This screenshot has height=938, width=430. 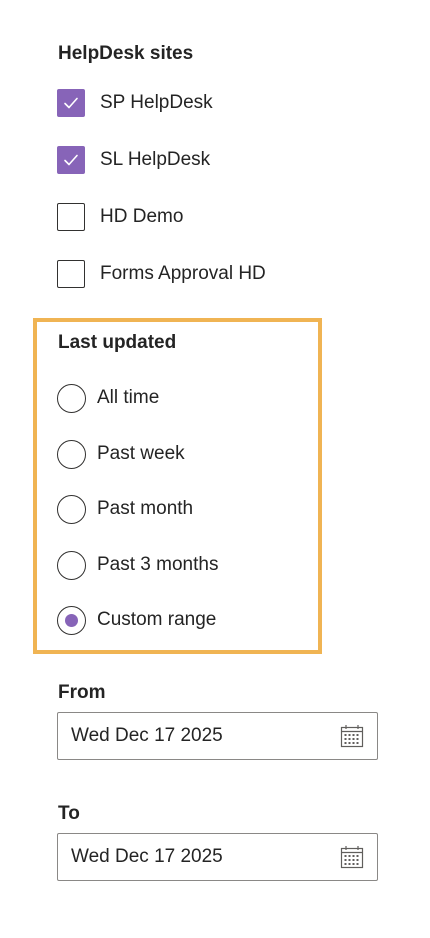 What do you see at coordinates (142, 216) in the screenshot?
I see `checkbox-label: HD Demo` at bounding box center [142, 216].